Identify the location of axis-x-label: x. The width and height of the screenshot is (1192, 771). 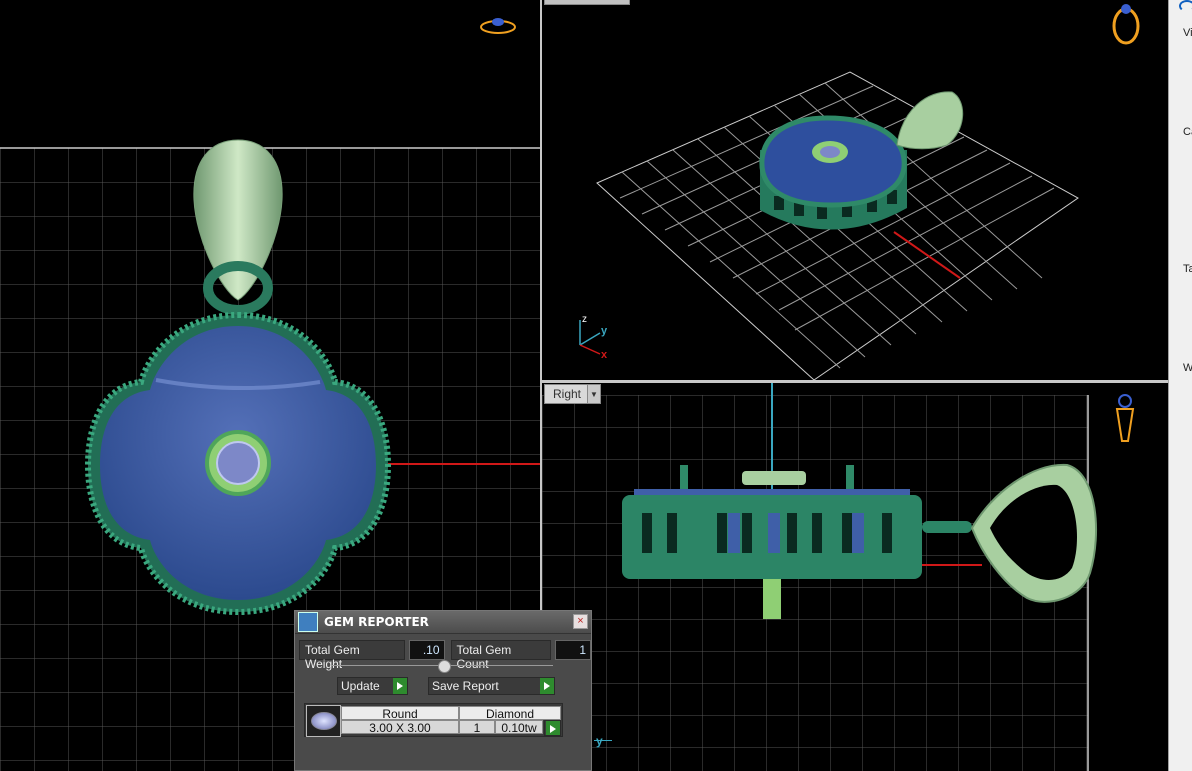
(604, 355).